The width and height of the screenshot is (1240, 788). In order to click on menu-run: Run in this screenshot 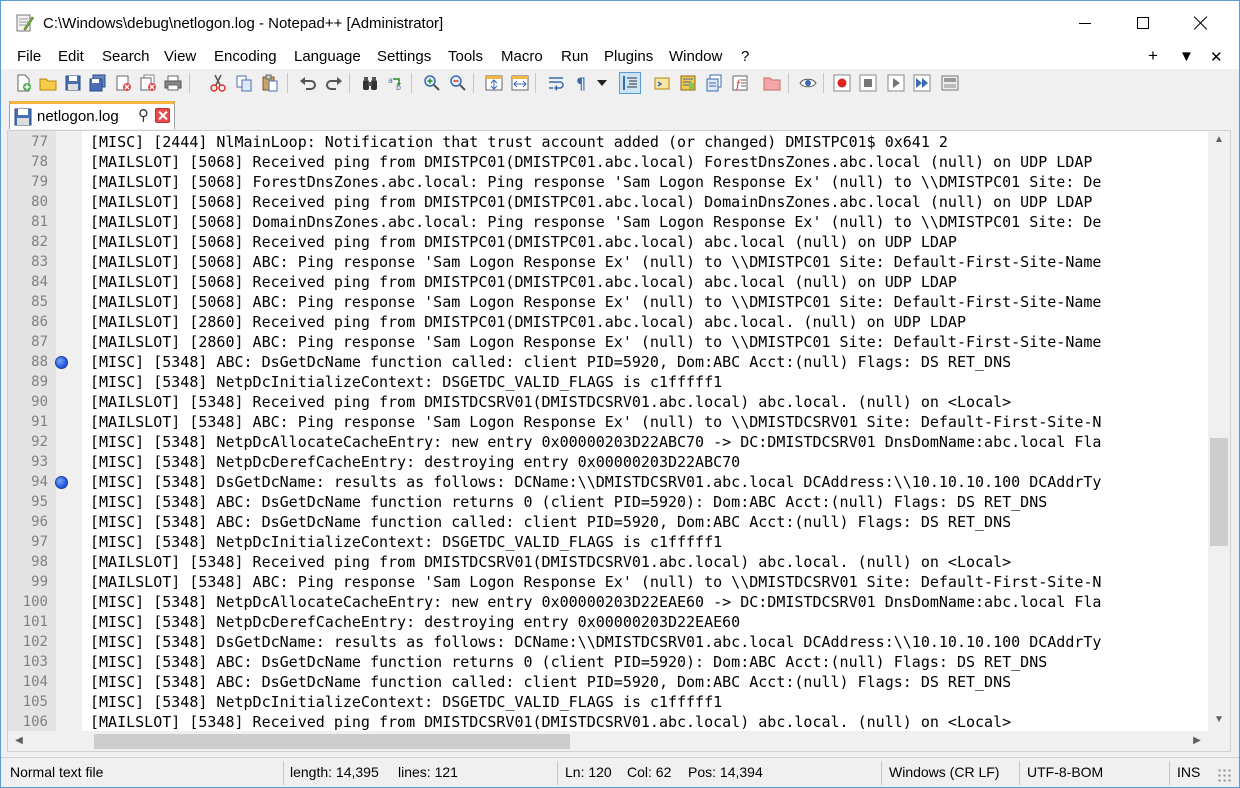, I will do `click(575, 56)`.